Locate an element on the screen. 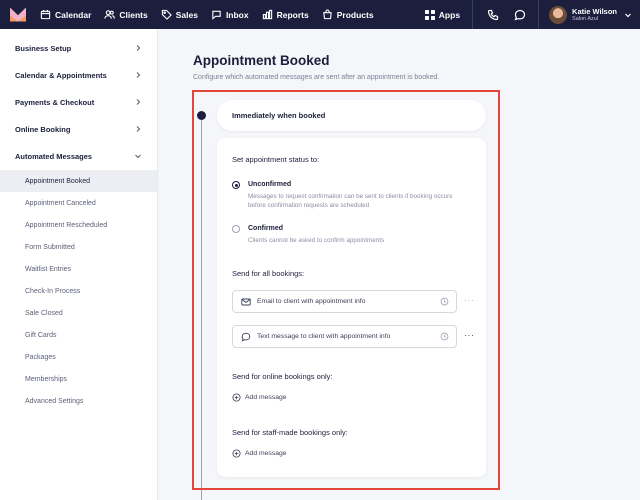 The image size is (640, 500). sidebar-item-form-submitted: Form Submitted is located at coordinates (78, 247).